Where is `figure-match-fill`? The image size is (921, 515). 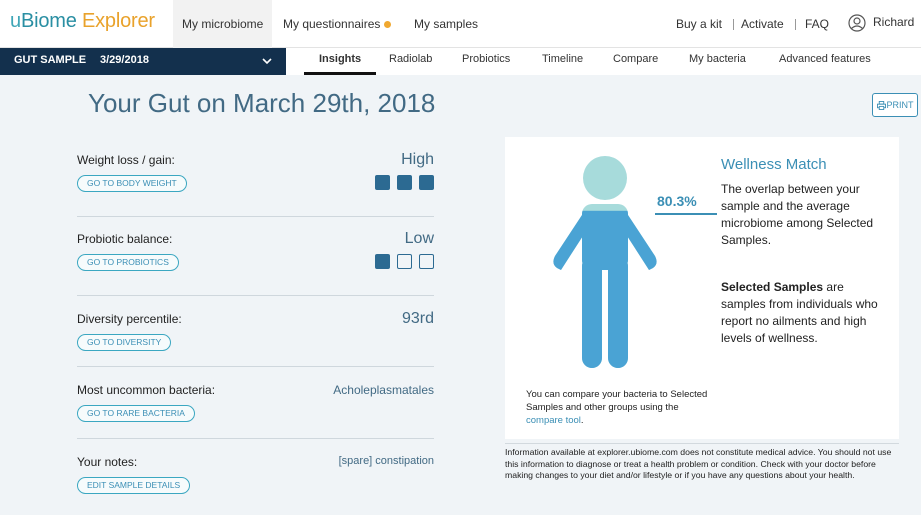 figure-match-fill is located at coordinates (605, 289).